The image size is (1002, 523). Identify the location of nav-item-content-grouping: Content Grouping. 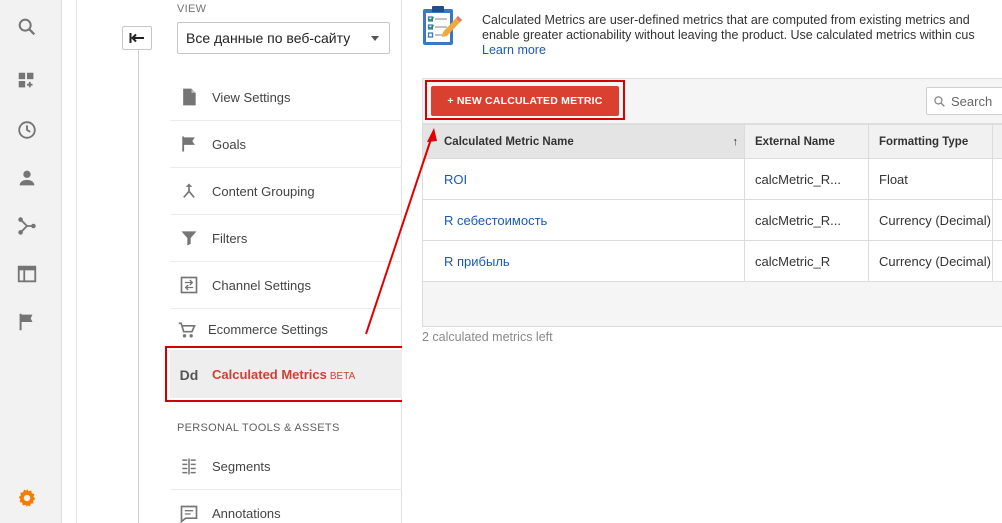
(286, 191).